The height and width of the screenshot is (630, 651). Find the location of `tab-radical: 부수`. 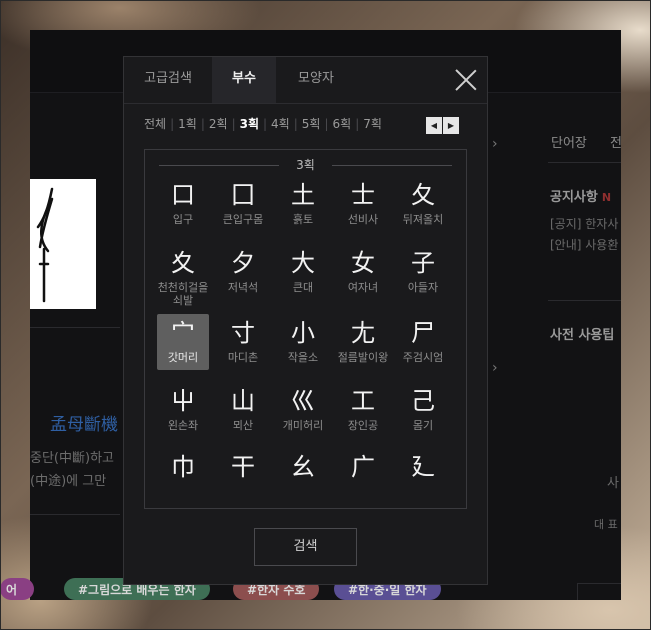

tab-radical: 부수 is located at coordinates (244, 80).